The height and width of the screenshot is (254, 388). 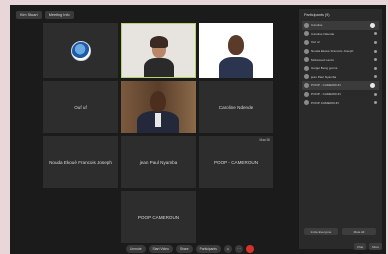 I want to click on reaction-icon: ☺, so click(x=227, y=249).